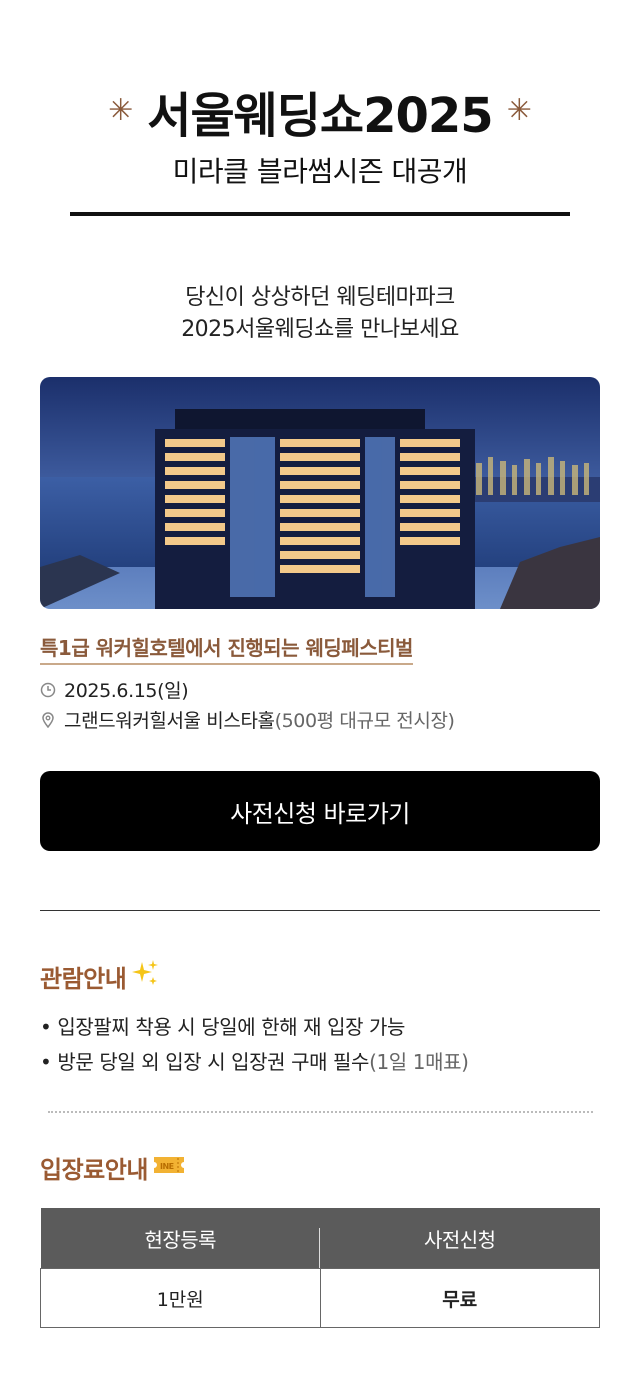 Image resolution: width=640 pixels, height=1377 pixels. What do you see at coordinates (94, 1170) in the screenshot?
I see `fee-info-heading: 입장료안내` at bounding box center [94, 1170].